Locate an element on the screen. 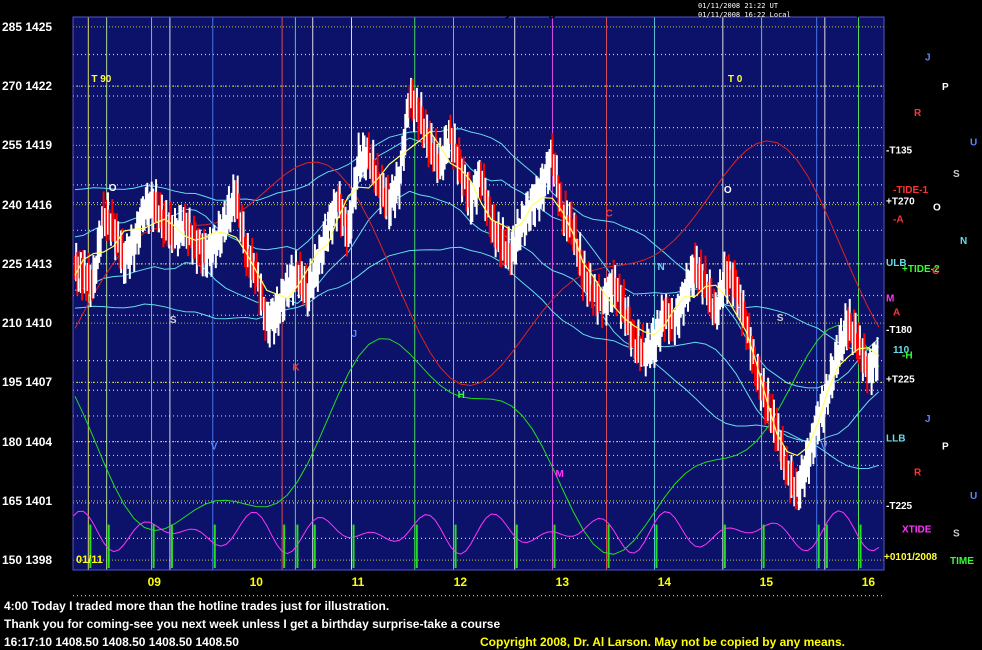 This screenshot has height=650, width=982. y-axis-tick-label: 240 1416 is located at coordinates (27, 204).